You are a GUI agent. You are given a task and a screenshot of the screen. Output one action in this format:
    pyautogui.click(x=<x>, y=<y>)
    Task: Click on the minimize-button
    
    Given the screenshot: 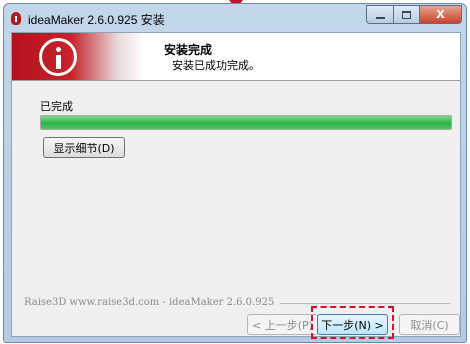 What is the action you would take?
    pyautogui.click(x=379, y=14)
    